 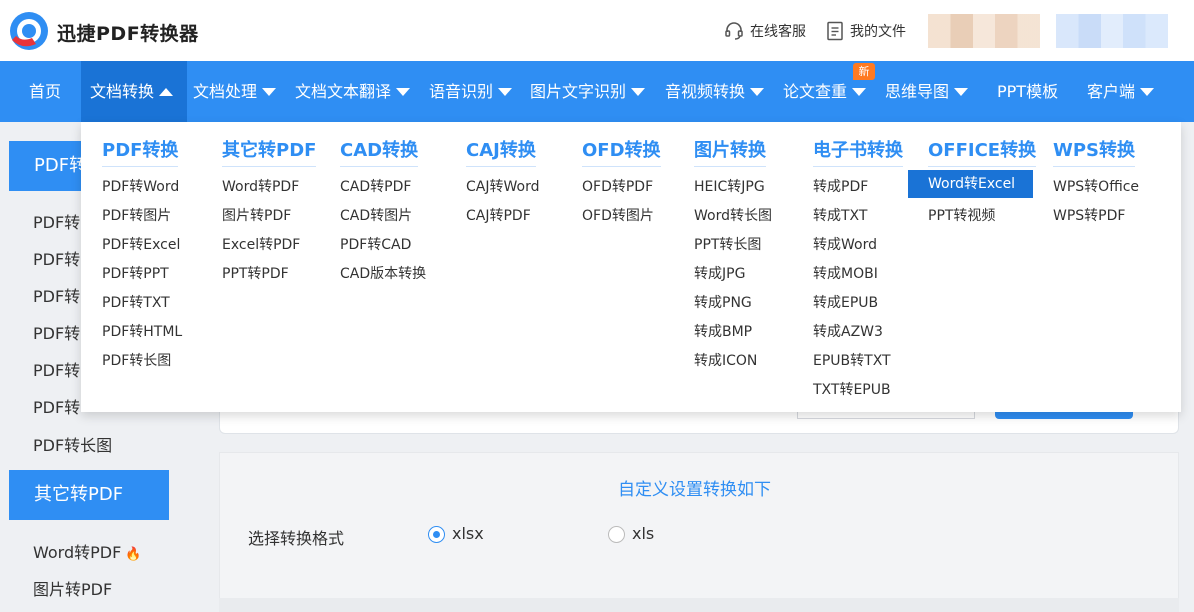 I want to click on nav-document-process: 文档处理, so click(x=235, y=91).